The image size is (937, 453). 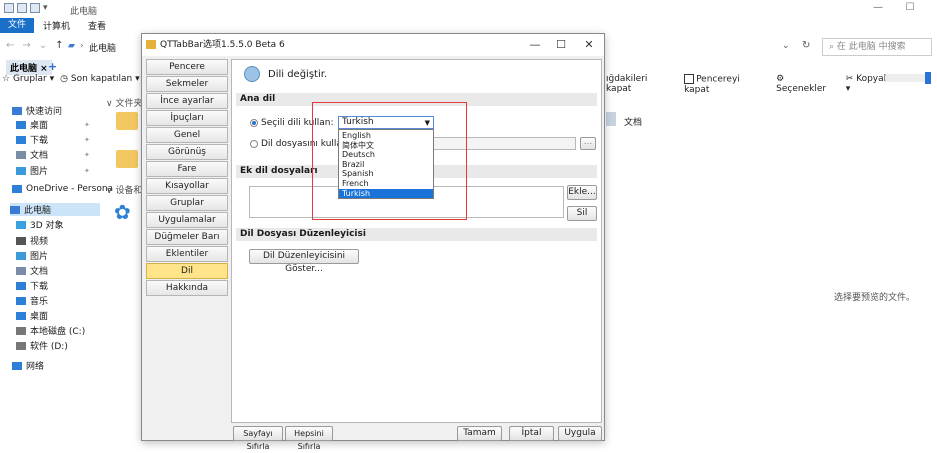 What do you see at coordinates (49, 347) in the screenshot?
I see `sidebar-item-label: 软件 (D:)` at bounding box center [49, 347].